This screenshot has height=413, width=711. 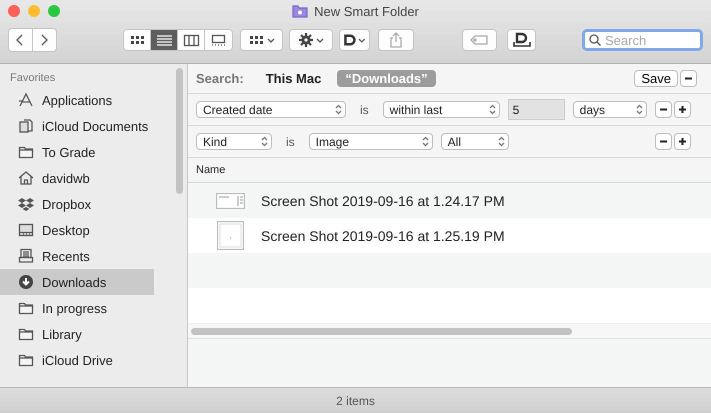 What do you see at coordinates (44, 40) in the screenshot?
I see `forward-icon` at bounding box center [44, 40].